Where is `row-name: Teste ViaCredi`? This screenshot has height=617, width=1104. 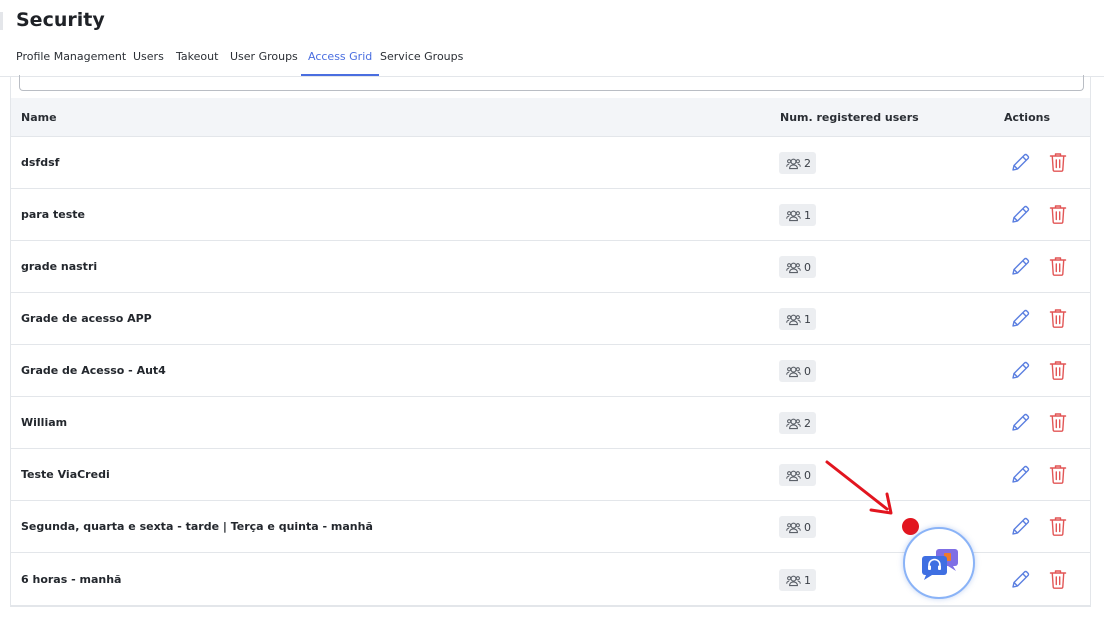
row-name: Teste ViaCredi is located at coordinates (65, 474).